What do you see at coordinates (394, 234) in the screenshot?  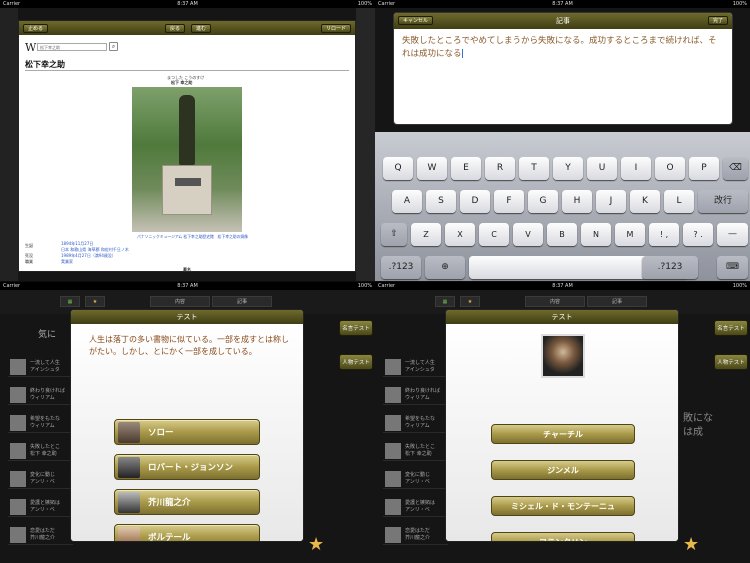 I see `shift-key: ⇧` at bounding box center [394, 234].